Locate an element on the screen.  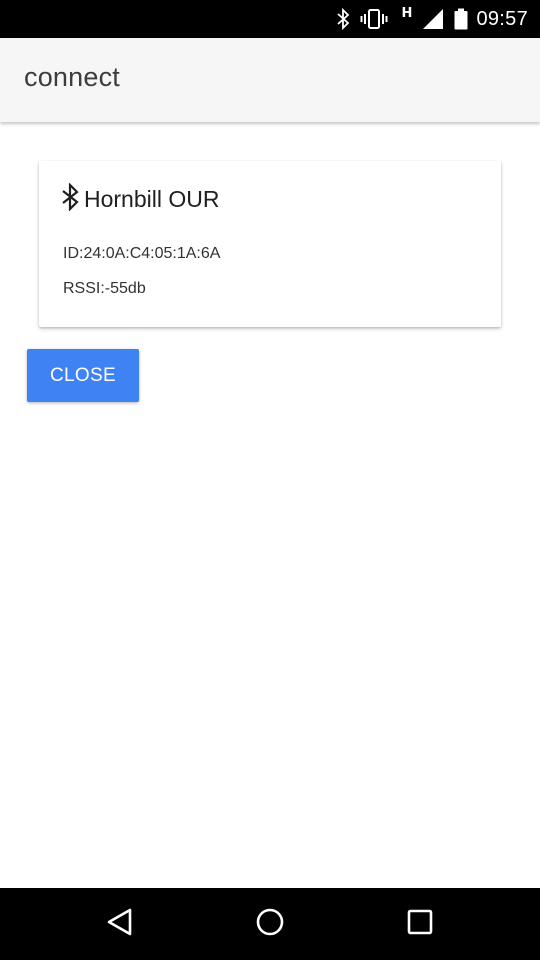
page-title: connect is located at coordinates (72, 77).